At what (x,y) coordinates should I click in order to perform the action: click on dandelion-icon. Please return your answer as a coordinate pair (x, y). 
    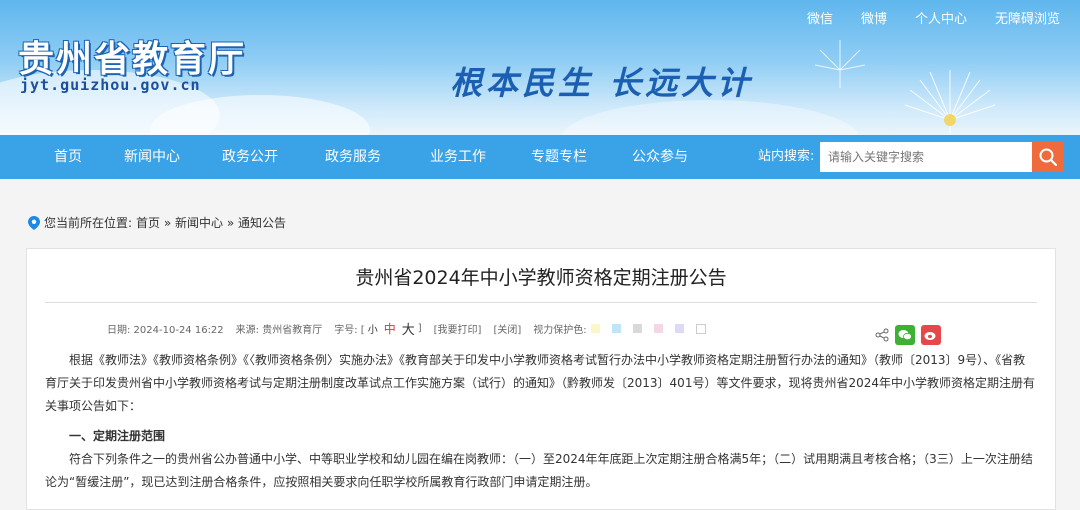
    Looking at the image, I should click on (950, 102).